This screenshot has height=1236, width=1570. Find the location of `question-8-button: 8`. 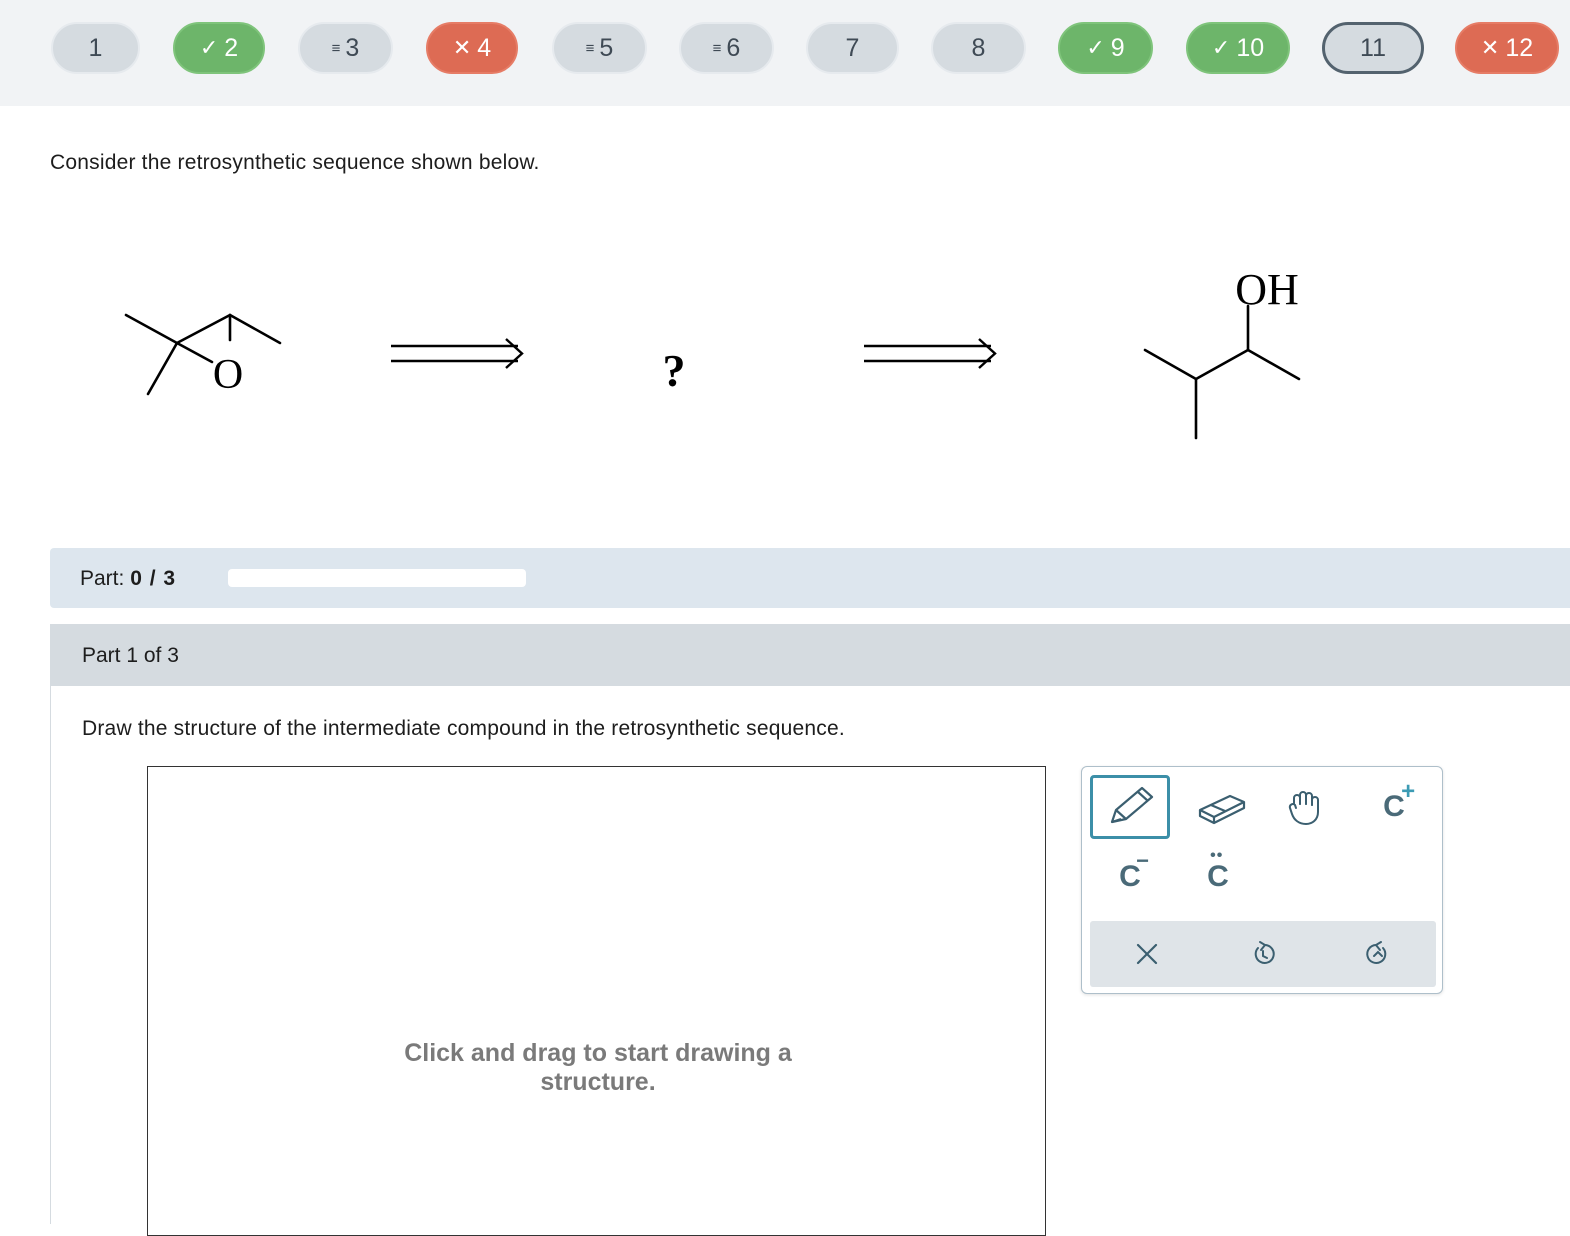

question-8-button: 8 is located at coordinates (978, 48).